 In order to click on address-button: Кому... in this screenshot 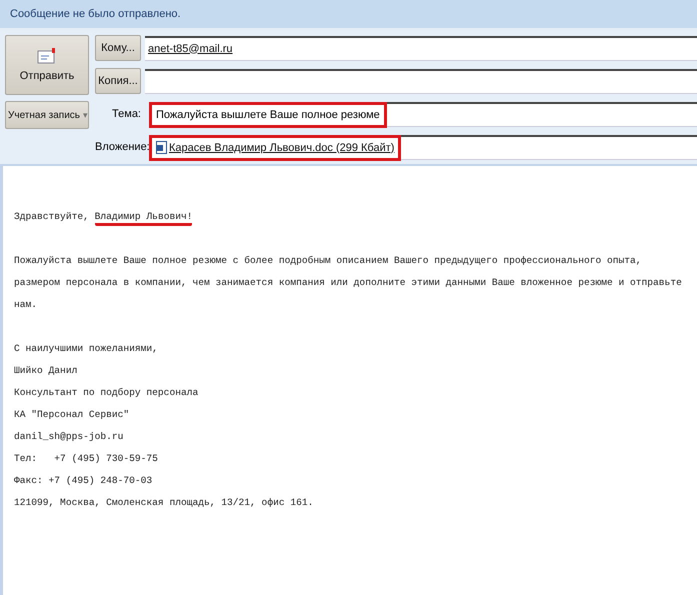, I will do `click(118, 48)`.